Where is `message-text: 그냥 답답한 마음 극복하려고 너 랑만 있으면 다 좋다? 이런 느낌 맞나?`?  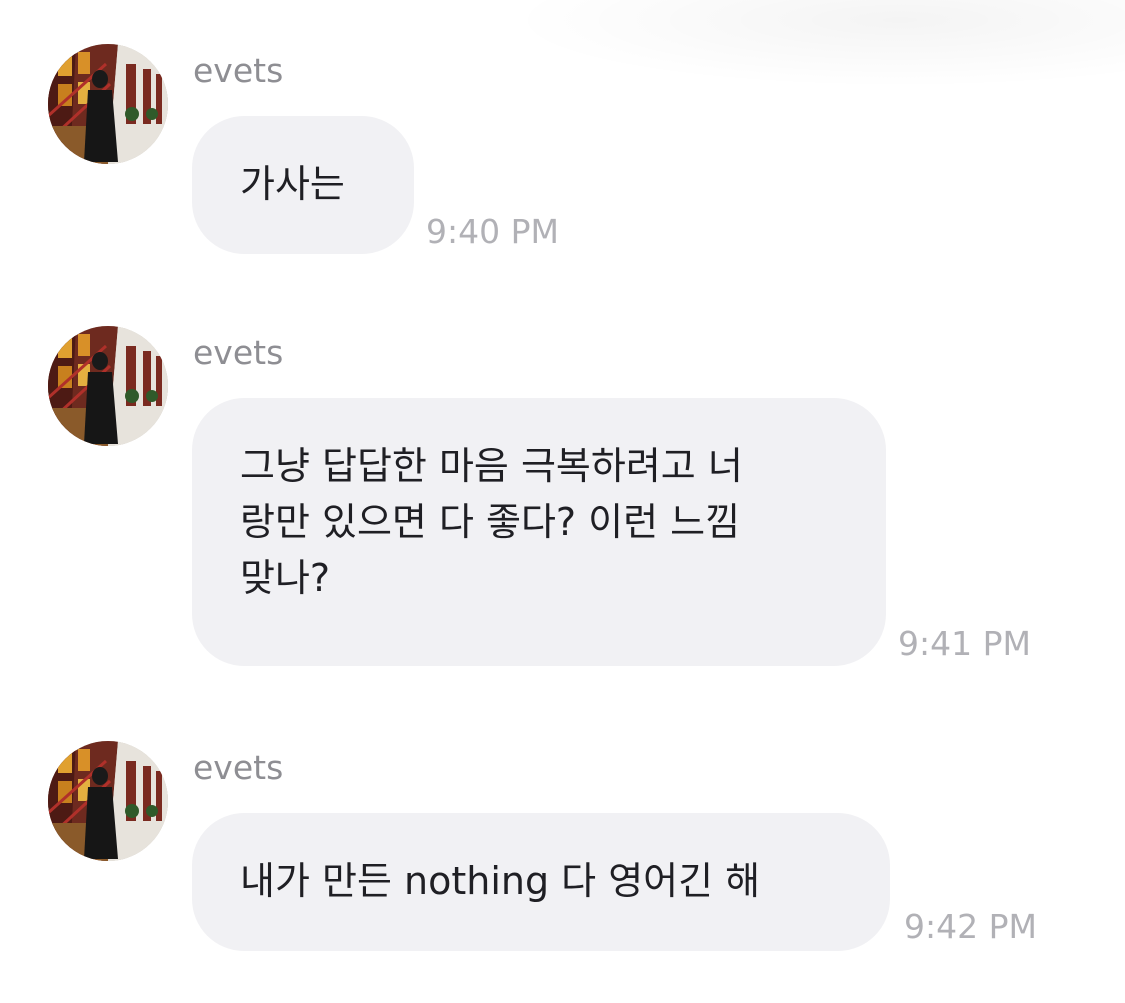
message-text: 그냥 답답한 마음 극복하려고 너 랑만 있으면 다 좋다? 이런 느낌 맞나? is located at coordinates (491, 522).